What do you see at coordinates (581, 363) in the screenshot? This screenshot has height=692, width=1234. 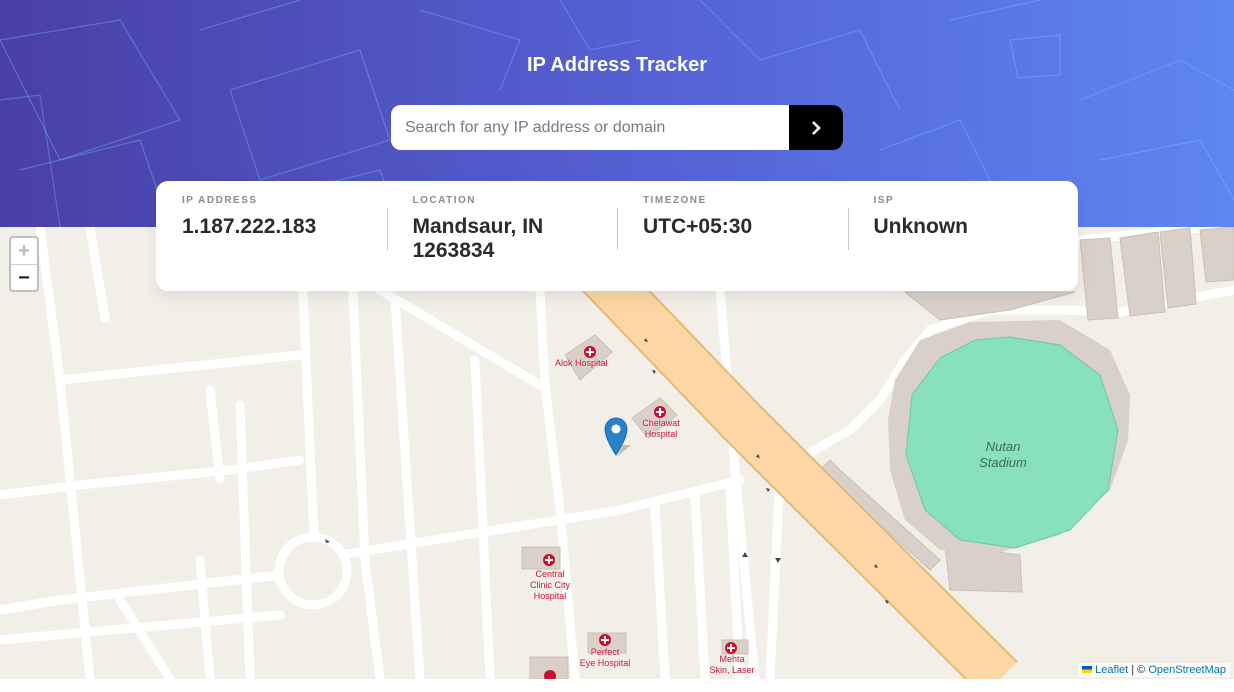 I see `poi-alok-hospital: Alok Hospital` at bounding box center [581, 363].